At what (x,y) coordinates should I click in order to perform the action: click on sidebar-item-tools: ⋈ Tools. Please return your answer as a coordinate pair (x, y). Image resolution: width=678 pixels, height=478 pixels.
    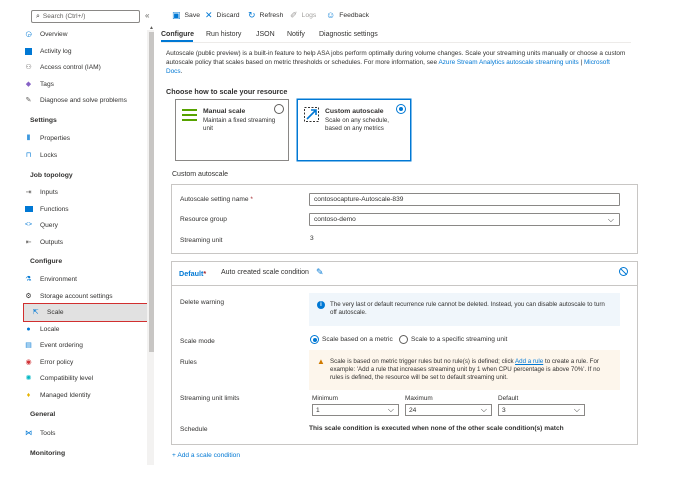
    Looking at the image, I should click on (88, 433).